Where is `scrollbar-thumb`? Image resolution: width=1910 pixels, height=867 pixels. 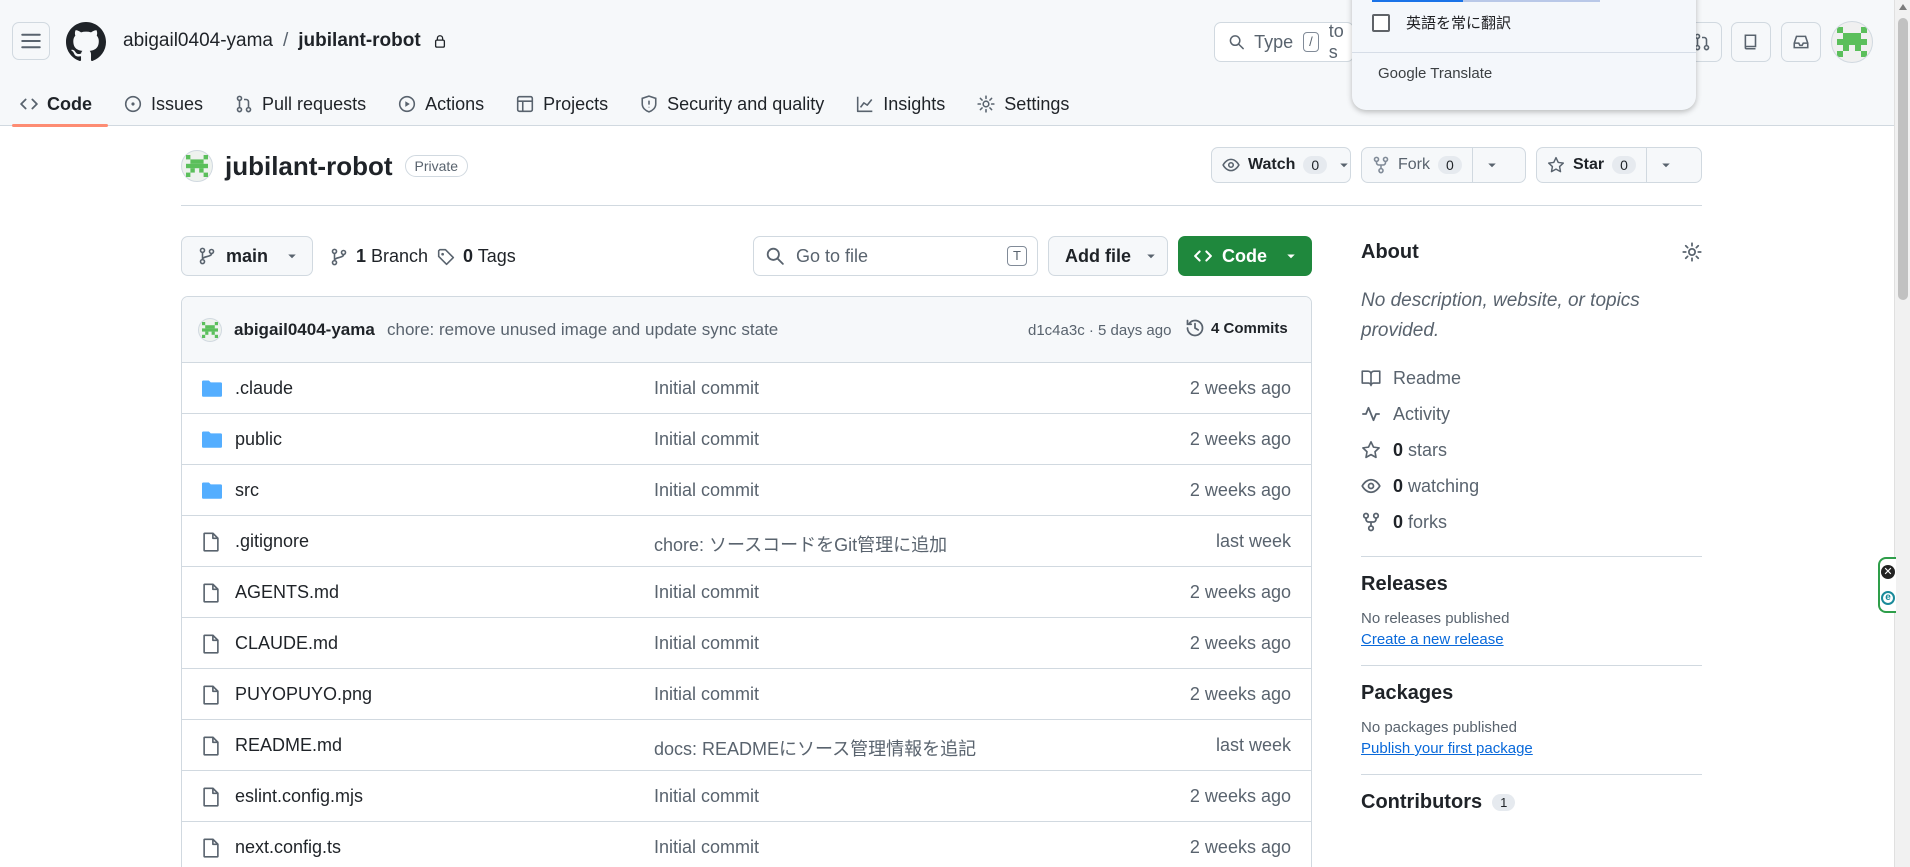
scrollbar-thumb is located at coordinates (1903, 159).